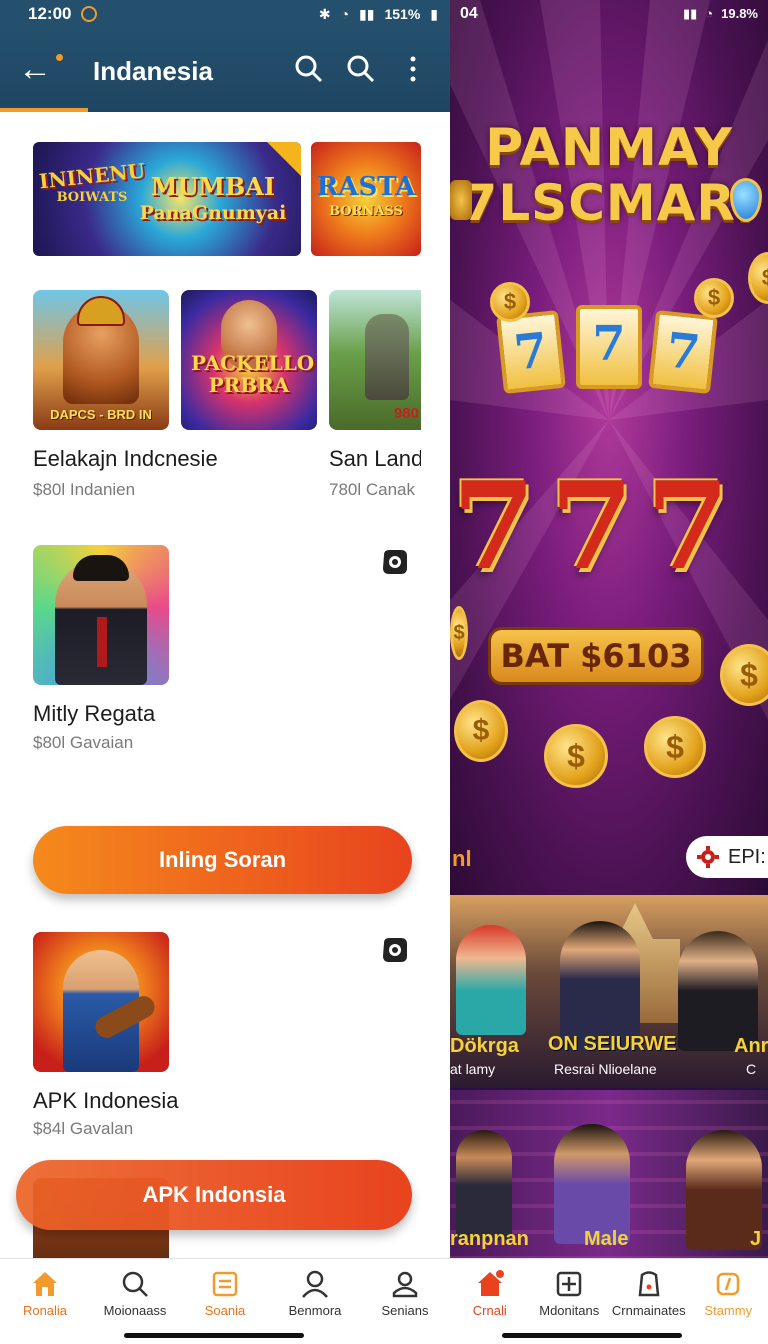  Describe the element at coordinates (609, 148) in the screenshot. I see `hero-title: PANMAY` at that location.